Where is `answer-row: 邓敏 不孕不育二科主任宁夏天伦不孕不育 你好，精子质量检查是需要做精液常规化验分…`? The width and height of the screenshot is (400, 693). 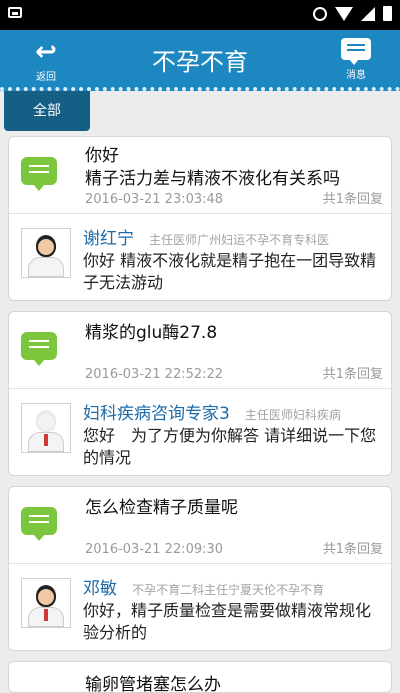
answer-row: 邓敏 不孕不育二科主任宁夏天伦不孕不育 你好，精子质量检查是需要做精液常规化验分… is located at coordinates (200, 607).